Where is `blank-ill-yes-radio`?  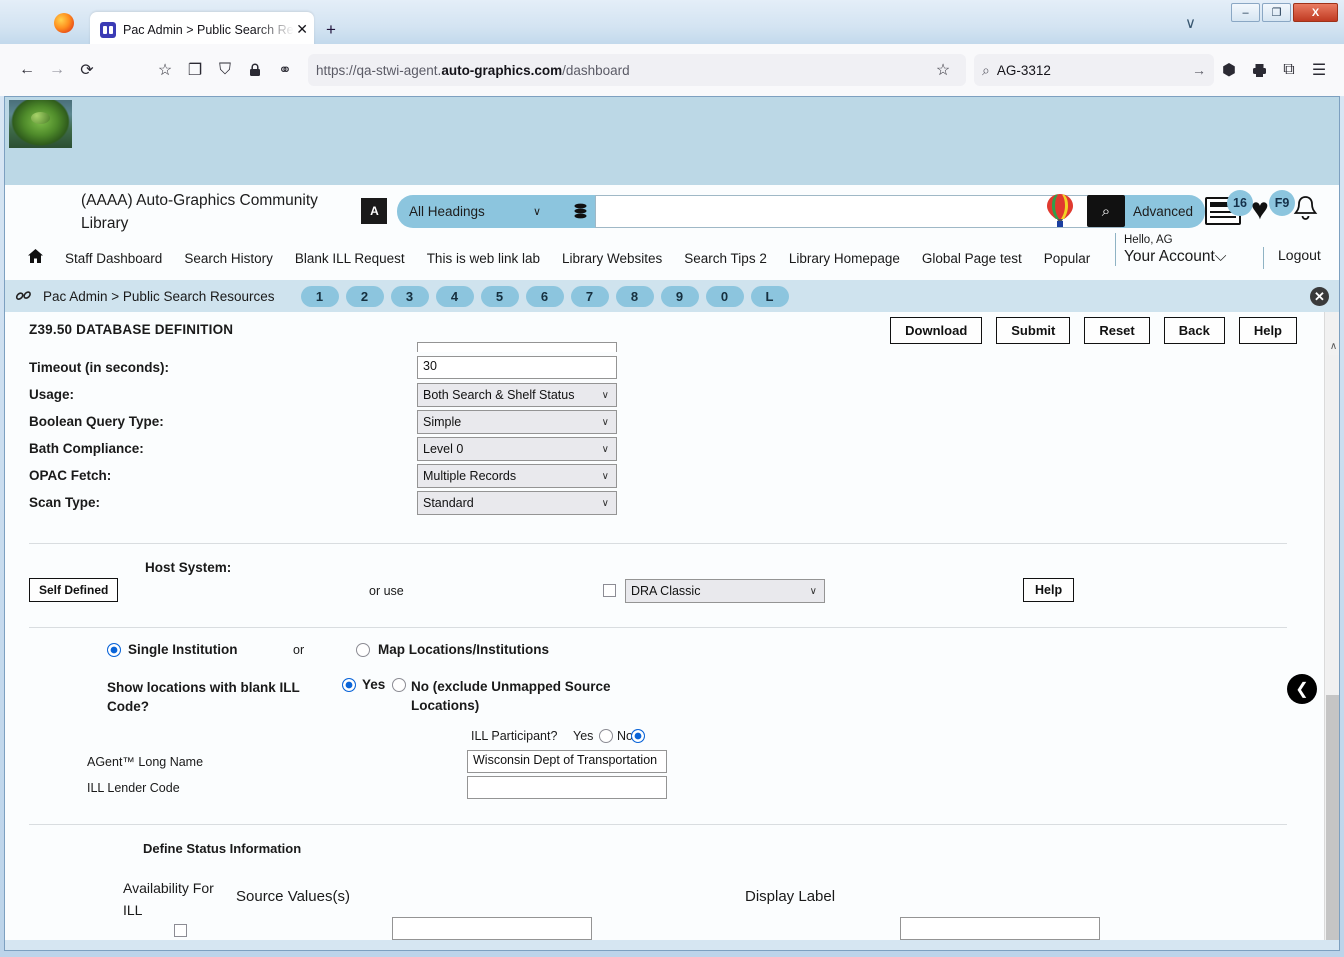 blank-ill-yes-radio is located at coordinates (349, 685).